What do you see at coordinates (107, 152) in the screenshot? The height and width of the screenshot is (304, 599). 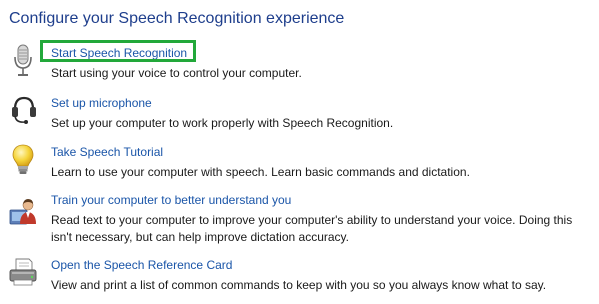 I see `take-speech-tutorial-link: Take Speech Tutorial` at bounding box center [107, 152].